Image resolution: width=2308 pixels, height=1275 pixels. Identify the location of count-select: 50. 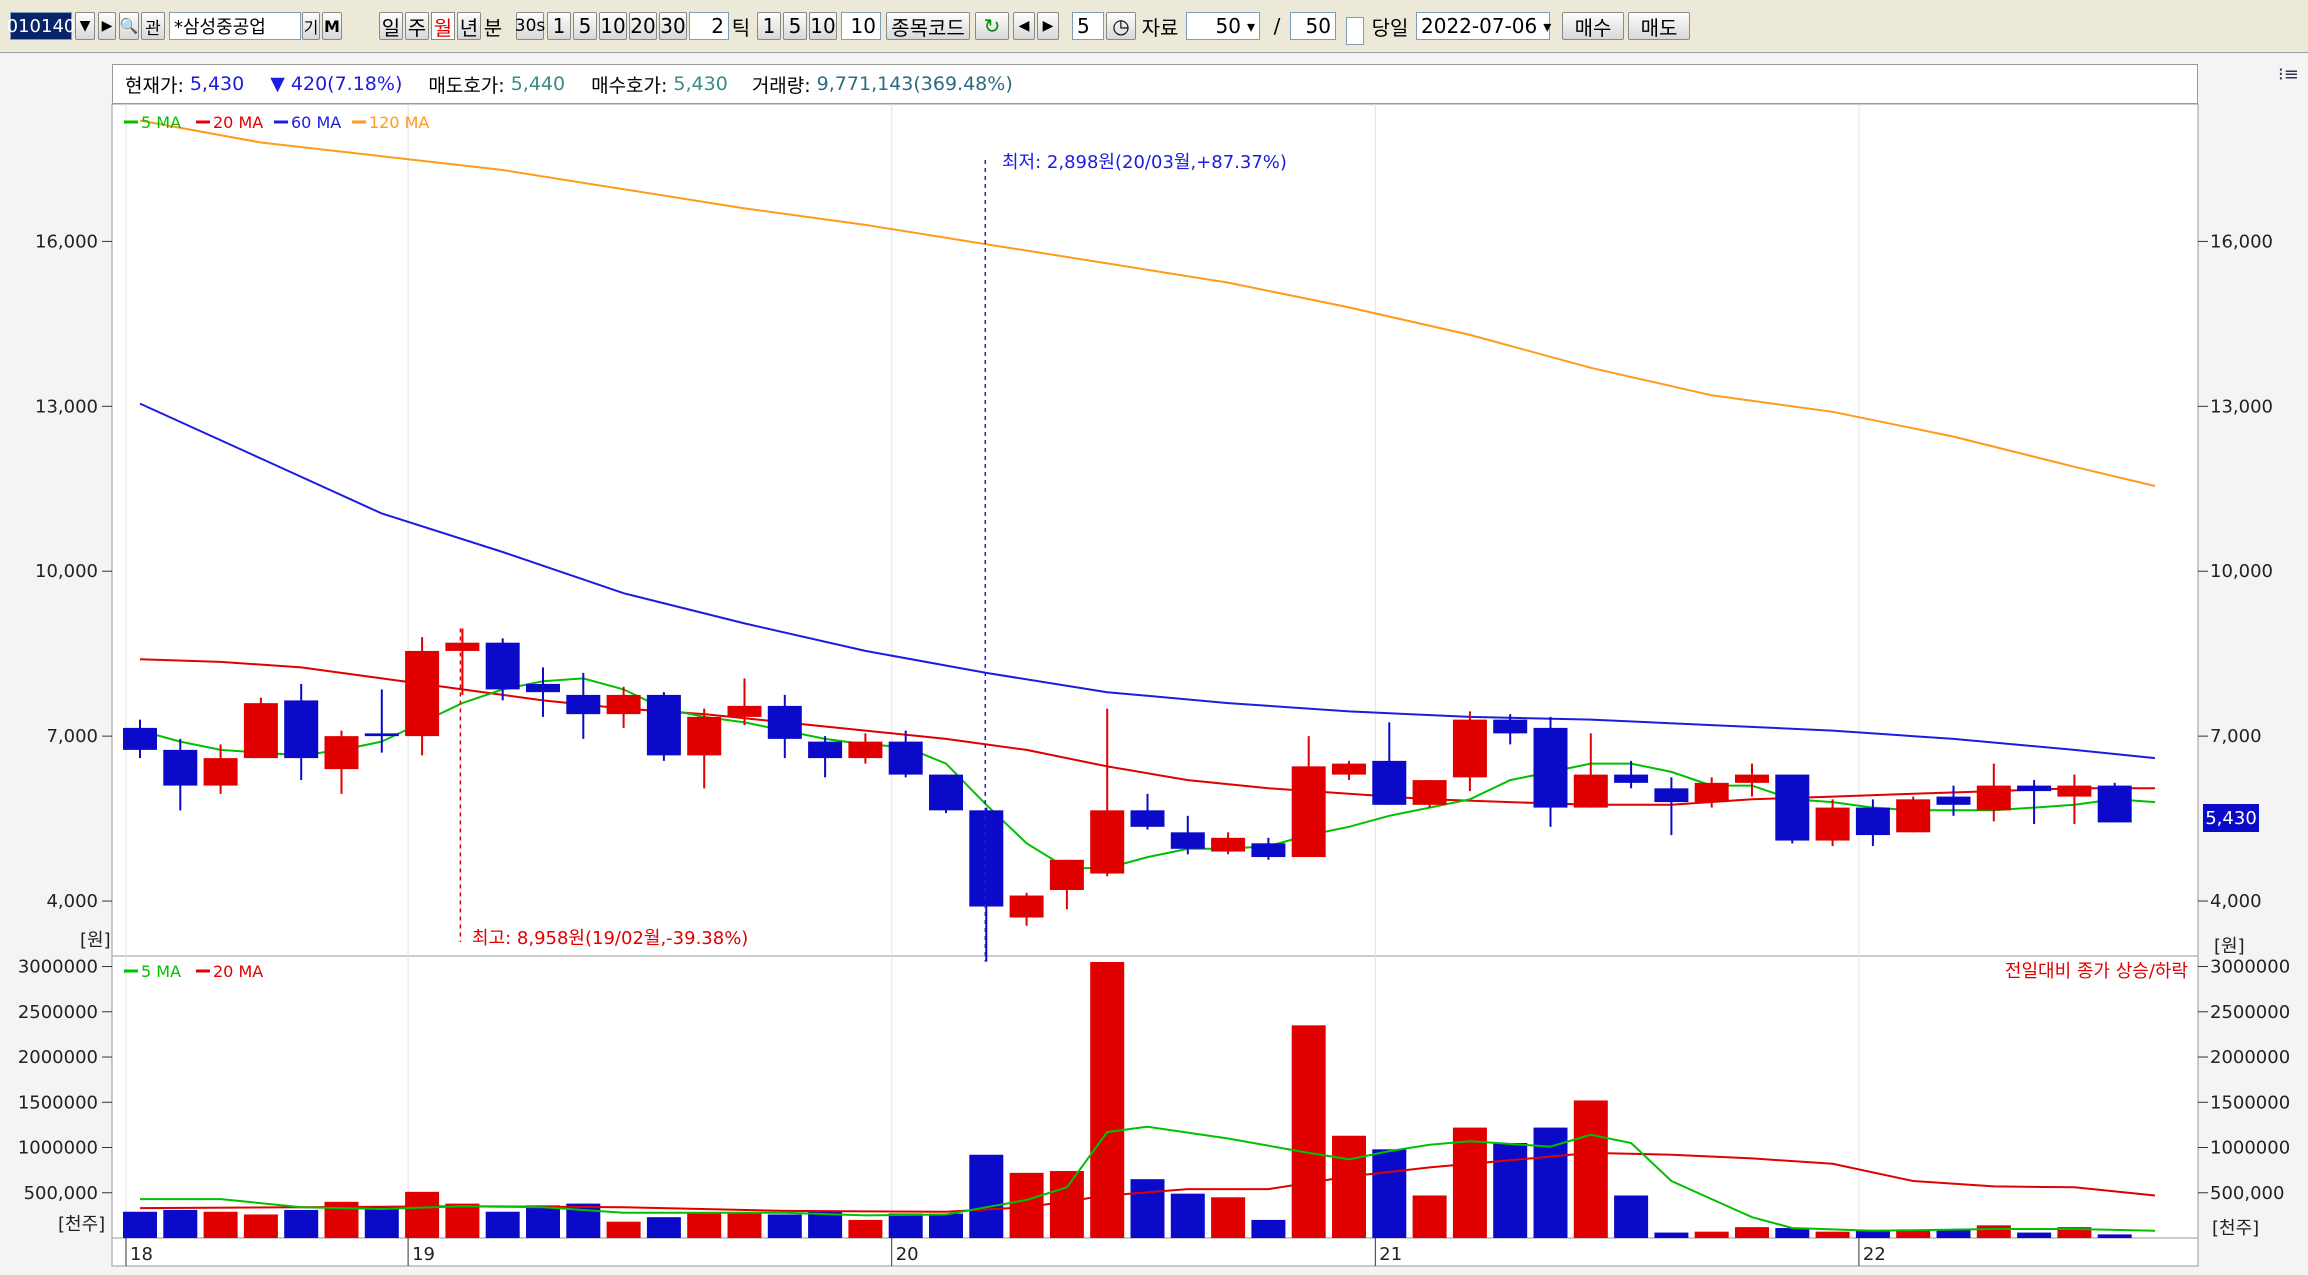
(1223, 26).